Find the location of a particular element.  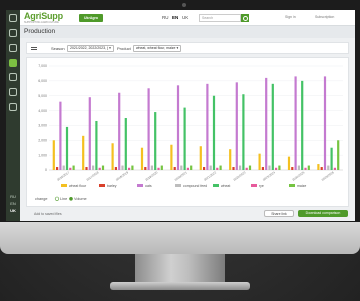

chart-icon is located at coordinates (13, 92).